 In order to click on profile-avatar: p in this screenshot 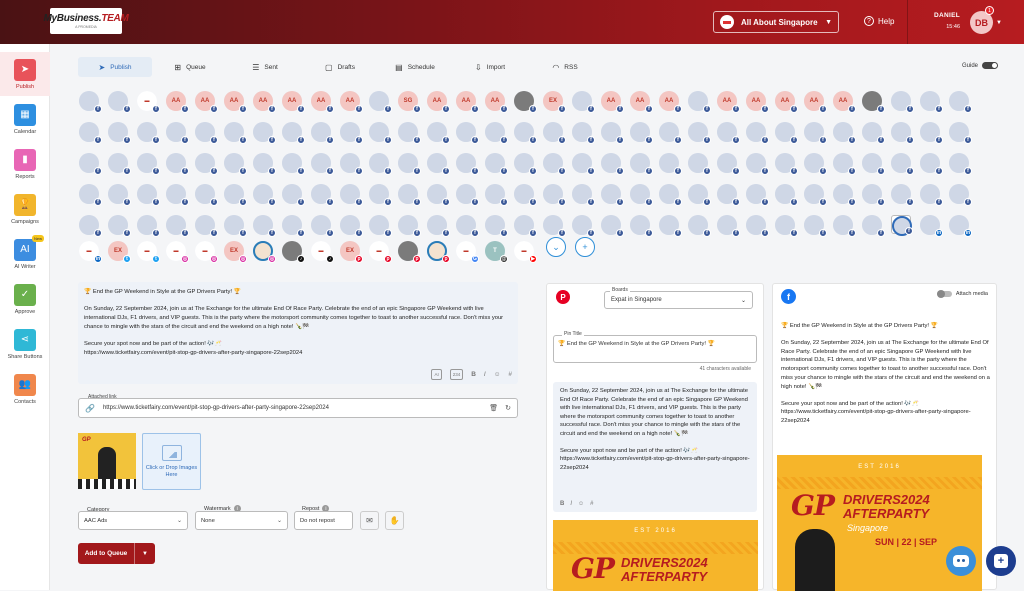, I will do `click(438, 252)`.